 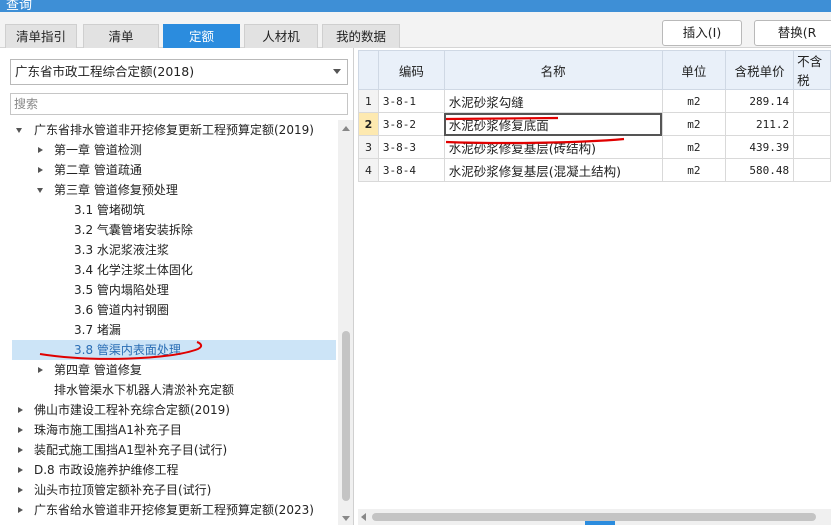 What do you see at coordinates (792, 33) in the screenshot?
I see `replace-button: 替换(R` at bounding box center [792, 33].